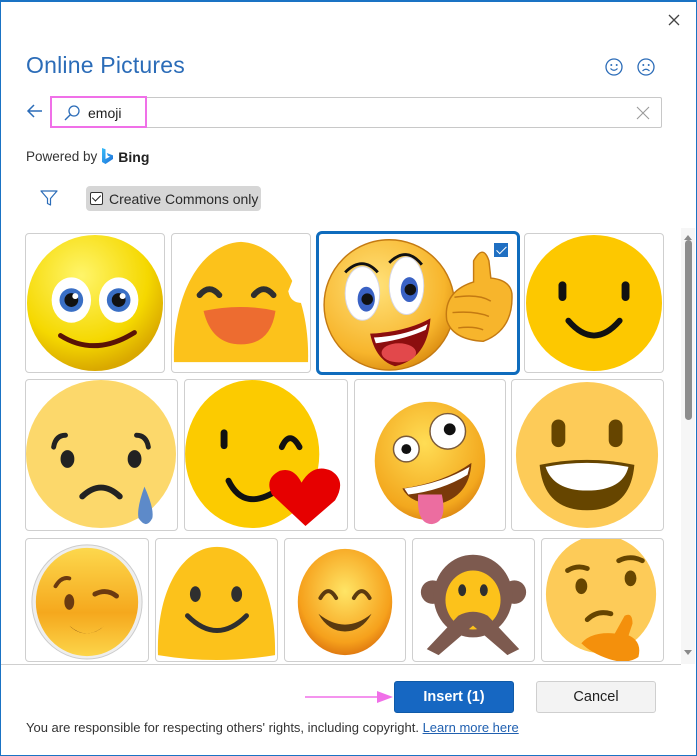  I want to click on thinking-face-image, so click(601, 600).